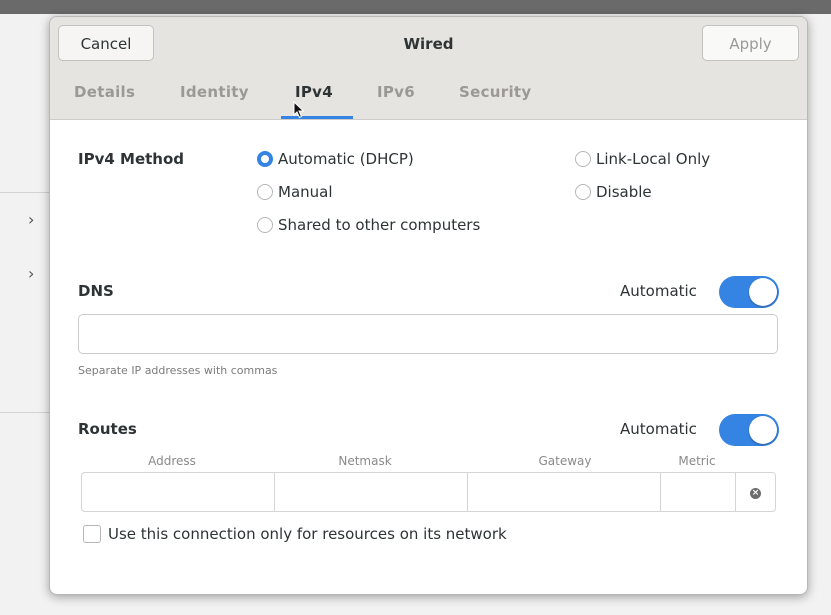 The width and height of the screenshot is (831, 615). I want to click on radio-manual: Manual, so click(295, 192).